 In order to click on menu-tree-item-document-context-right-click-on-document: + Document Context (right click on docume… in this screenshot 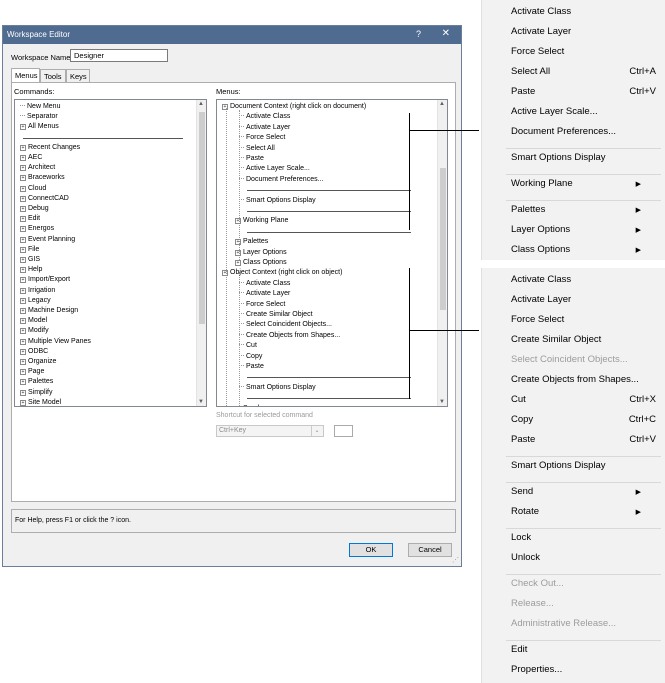, I will do `click(294, 107)`.